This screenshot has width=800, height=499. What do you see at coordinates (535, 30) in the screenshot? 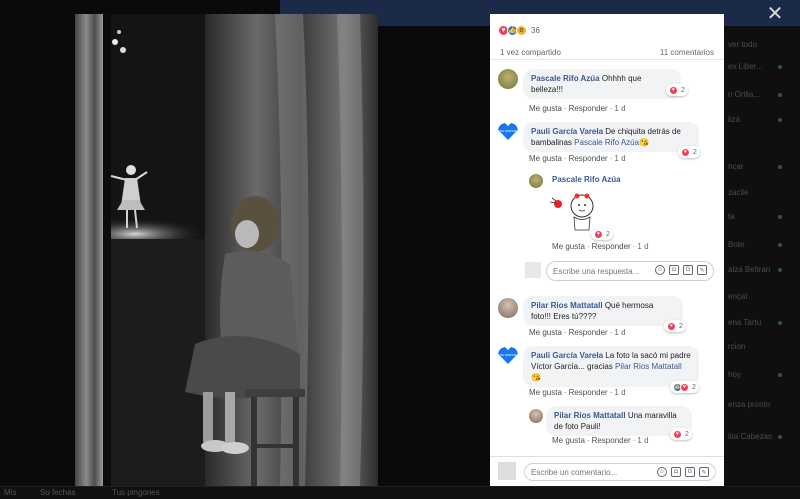
I see `reaction-count: 36` at bounding box center [535, 30].